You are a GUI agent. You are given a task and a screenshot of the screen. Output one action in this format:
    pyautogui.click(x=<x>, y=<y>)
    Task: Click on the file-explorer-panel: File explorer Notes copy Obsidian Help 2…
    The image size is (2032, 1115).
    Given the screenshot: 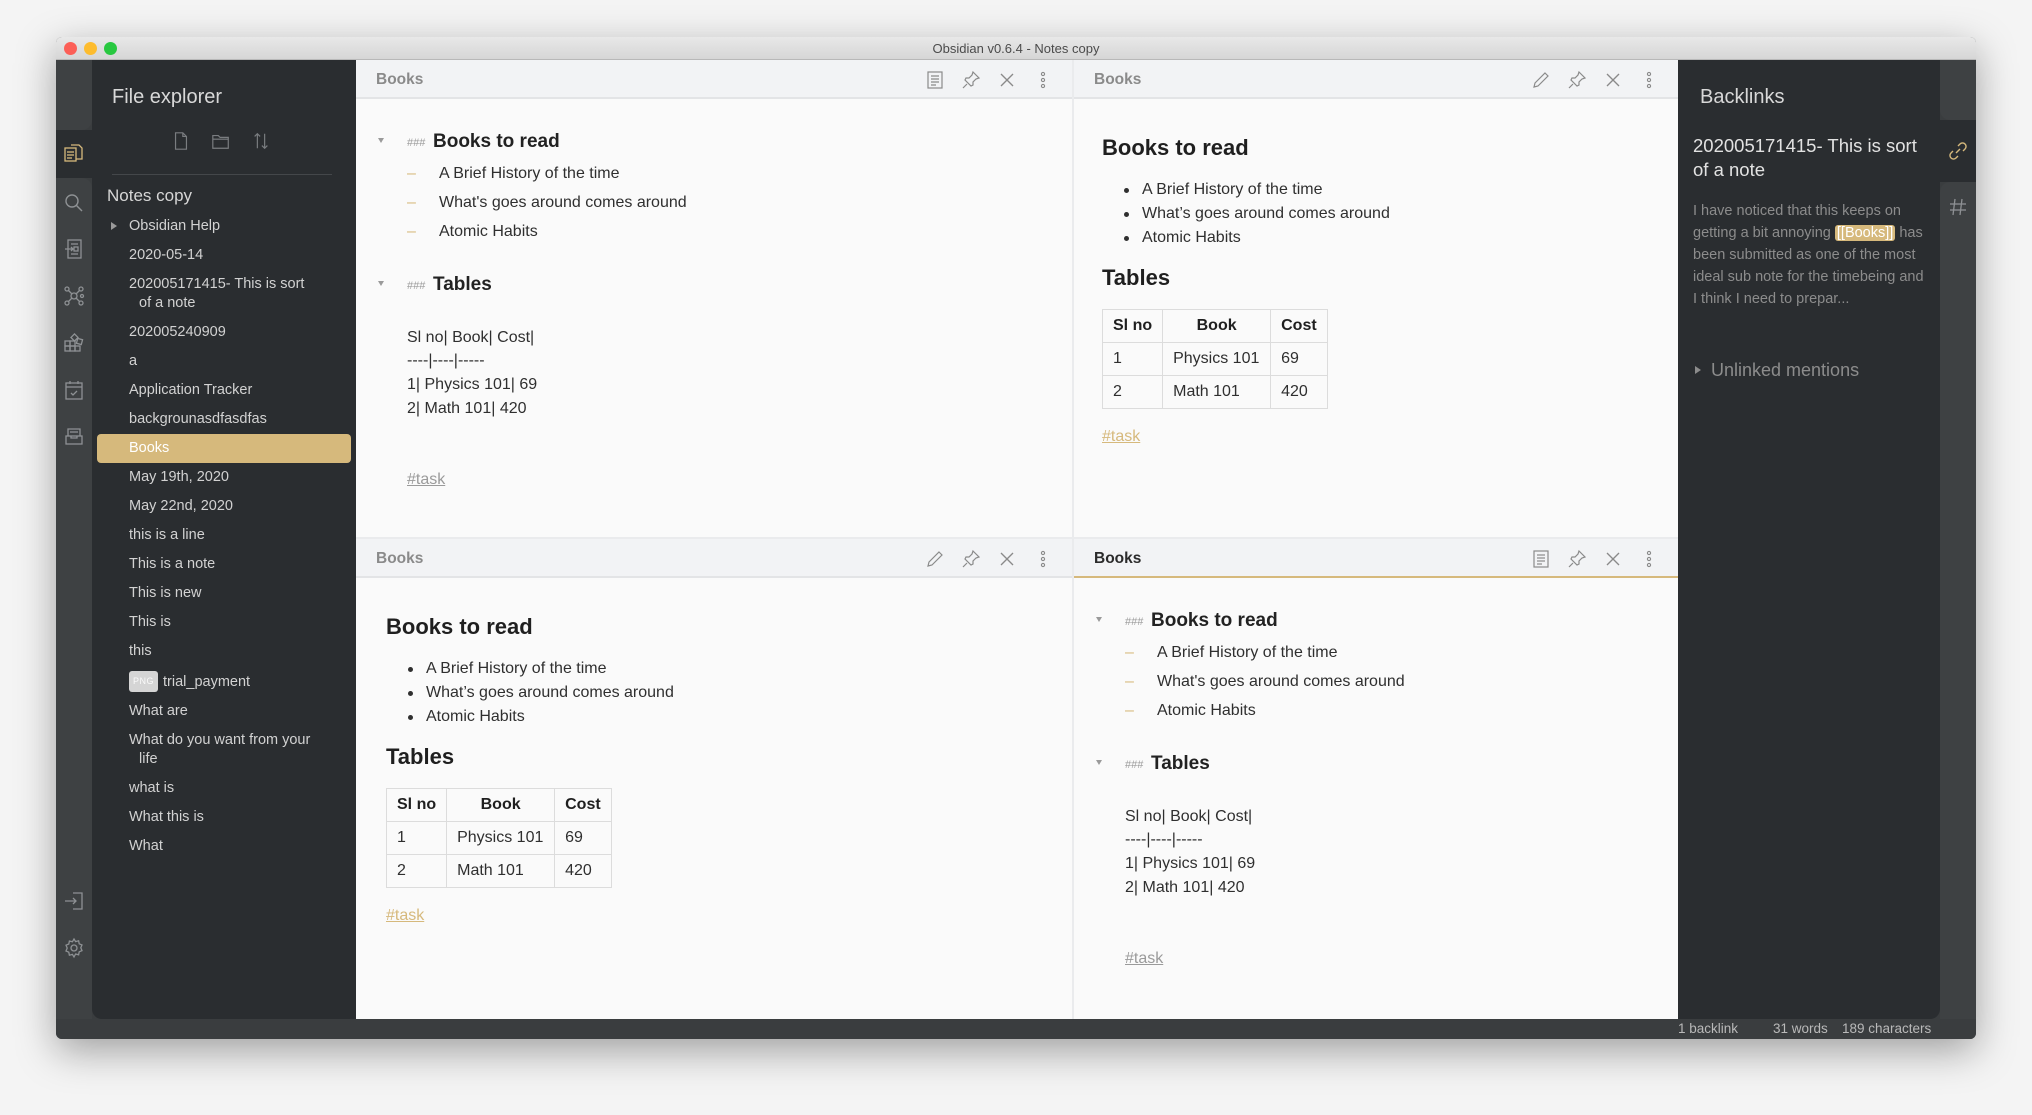 What is the action you would take?
    pyautogui.click(x=224, y=539)
    